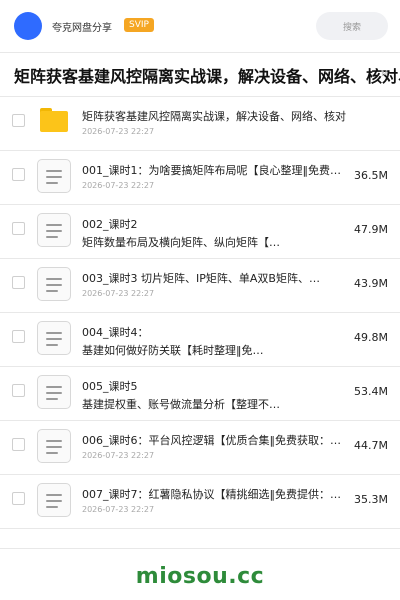  Describe the element at coordinates (371, 337) in the screenshot. I see `file-size: 49.8M` at that location.